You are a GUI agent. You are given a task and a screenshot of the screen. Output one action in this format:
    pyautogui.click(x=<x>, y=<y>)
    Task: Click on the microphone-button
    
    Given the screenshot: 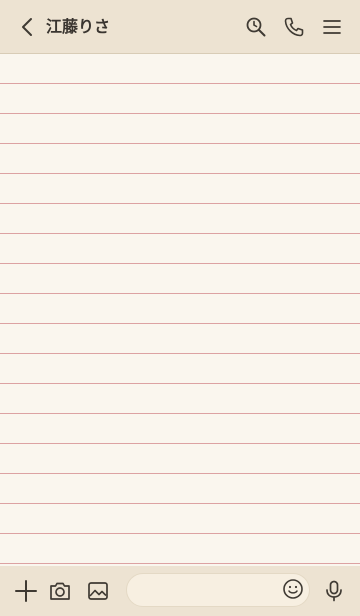 What is the action you would take?
    pyautogui.click(x=334, y=591)
    